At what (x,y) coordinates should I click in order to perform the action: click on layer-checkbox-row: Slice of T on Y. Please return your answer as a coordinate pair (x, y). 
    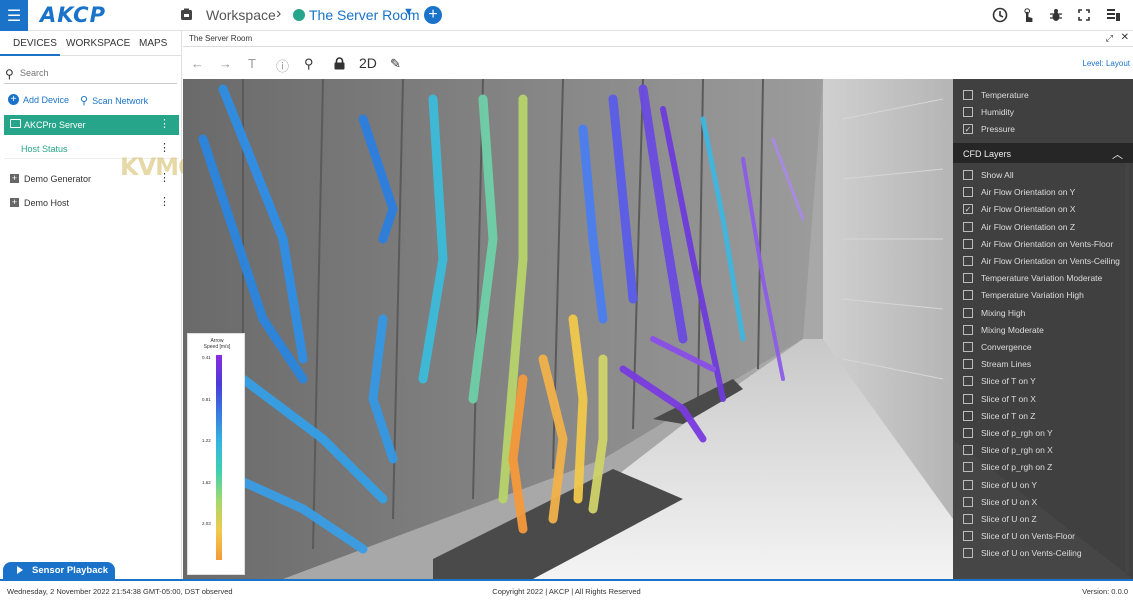
    Looking at the image, I should click on (999, 381).